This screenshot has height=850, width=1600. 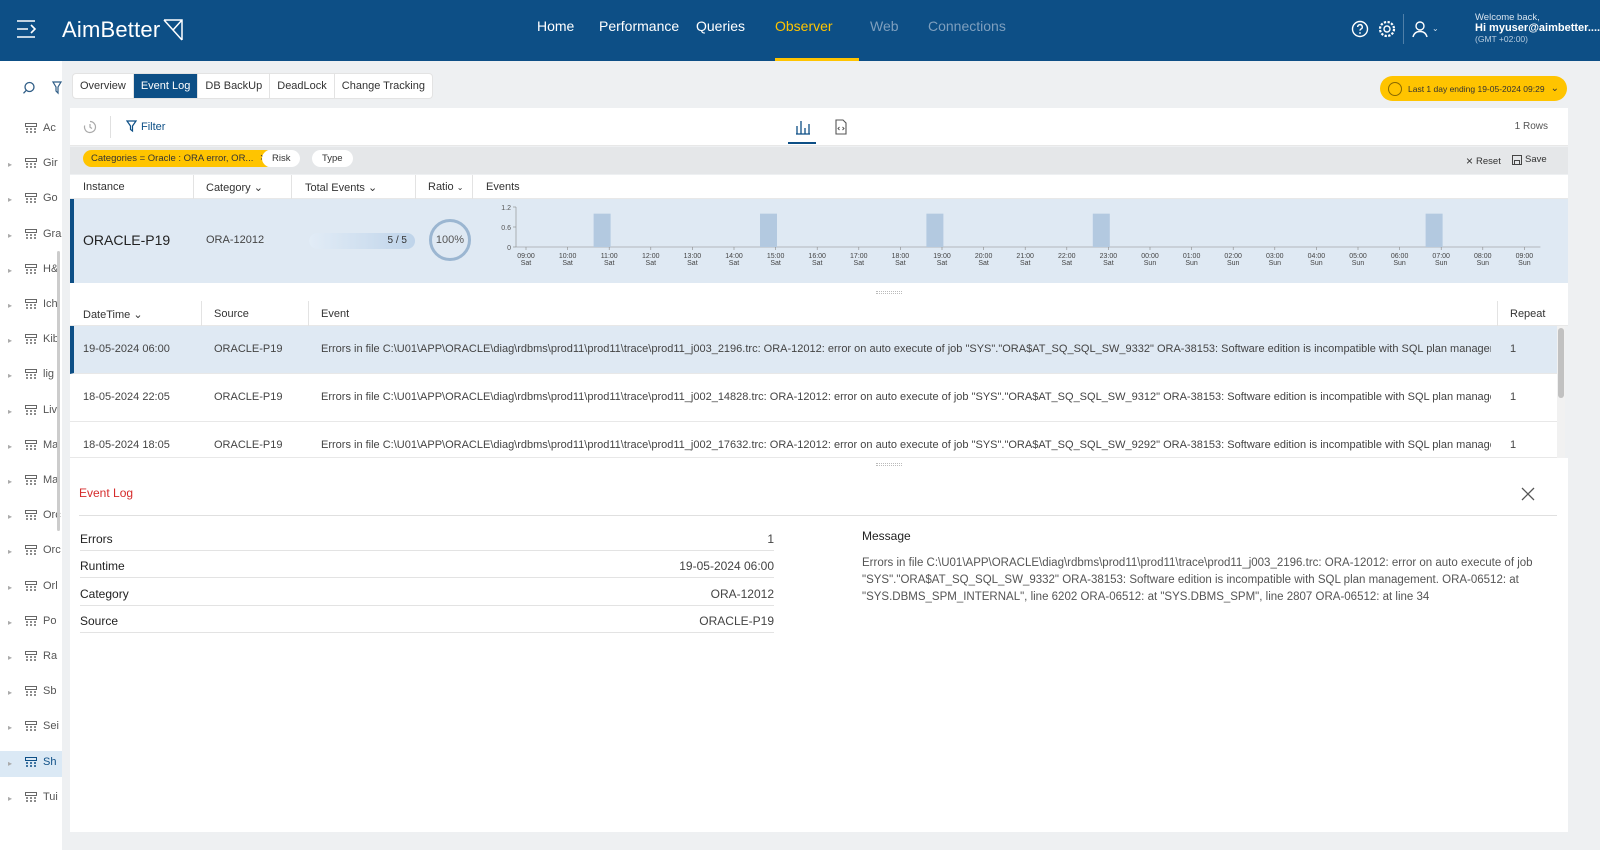 I want to click on x-tick-label: 09:00, so click(x=1525, y=256).